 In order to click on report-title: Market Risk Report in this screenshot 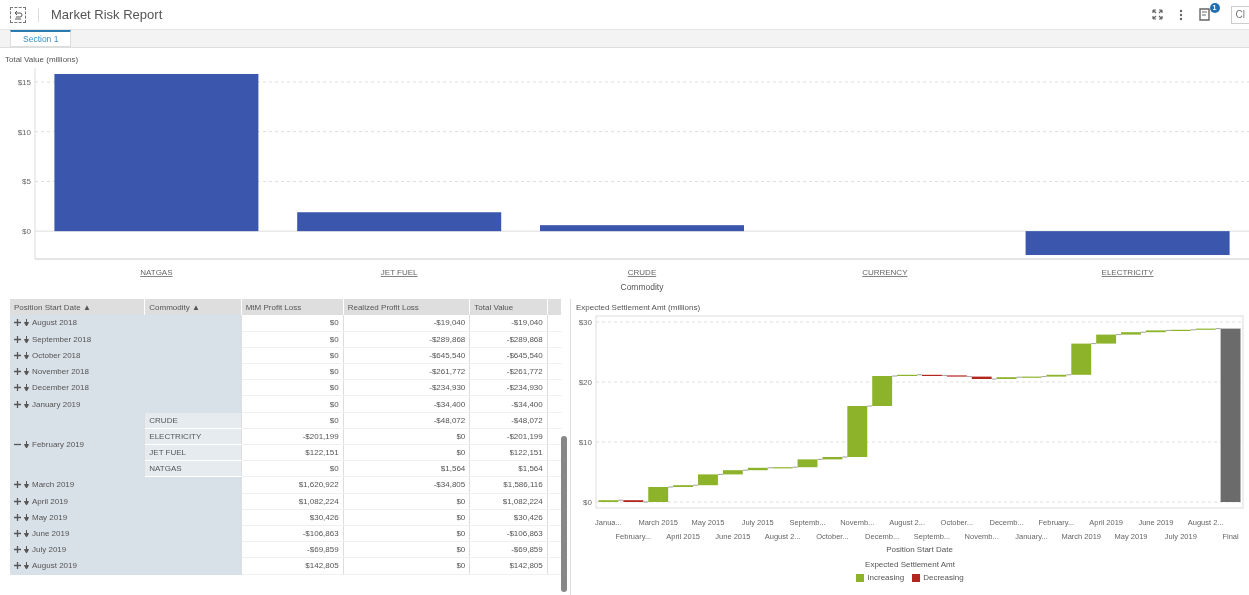, I will do `click(107, 14)`.